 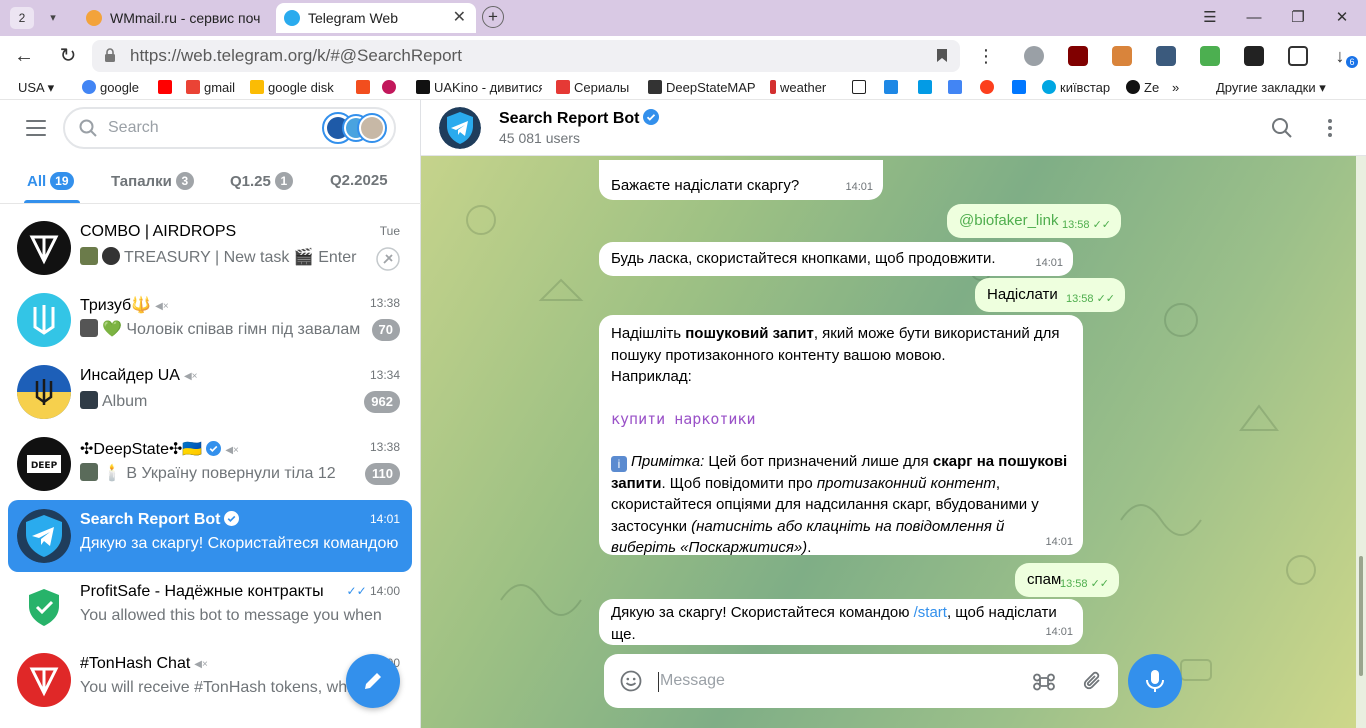 I want to click on message-outgoing: Надіслати 13:58 ✓✓, so click(x=1050, y=295).